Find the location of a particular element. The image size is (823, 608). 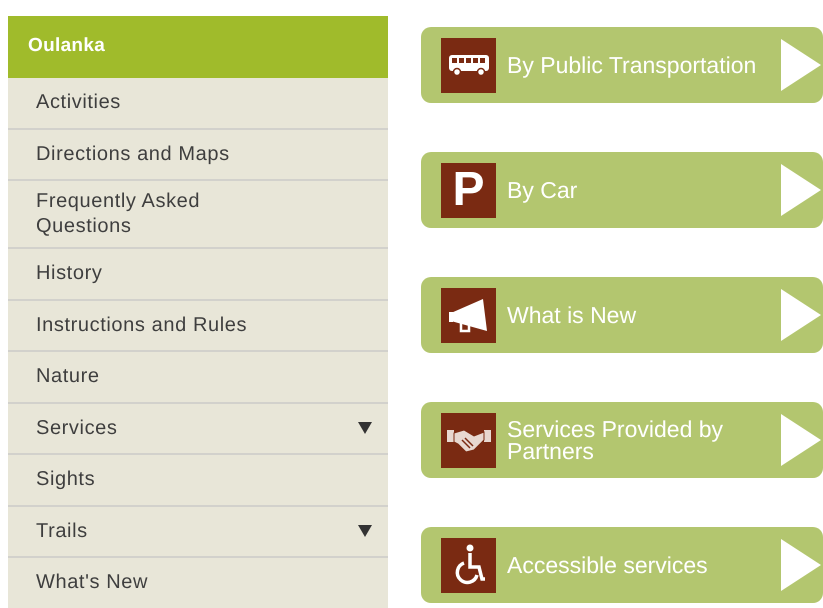

menu-item-label: Directions and Maps is located at coordinates (133, 154).